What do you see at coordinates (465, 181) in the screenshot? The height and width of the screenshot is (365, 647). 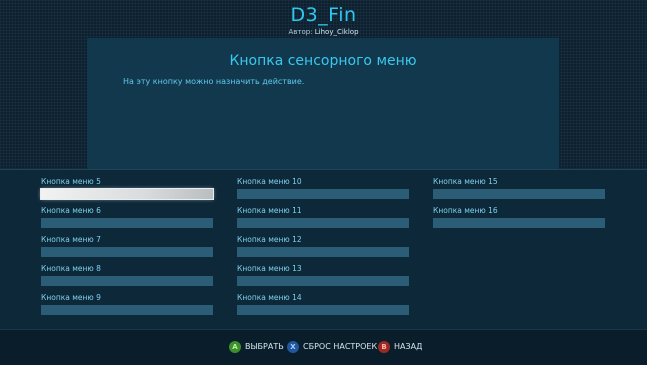 I see `menu-button-label: Кнопка меню 15` at bounding box center [465, 181].